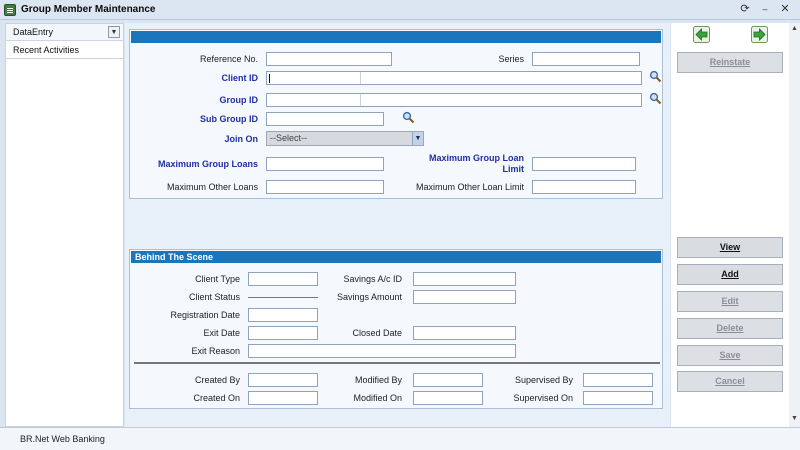 This screenshot has width=800, height=450. What do you see at coordinates (586, 59) in the screenshot?
I see `series-input` at bounding box center [586, 59].